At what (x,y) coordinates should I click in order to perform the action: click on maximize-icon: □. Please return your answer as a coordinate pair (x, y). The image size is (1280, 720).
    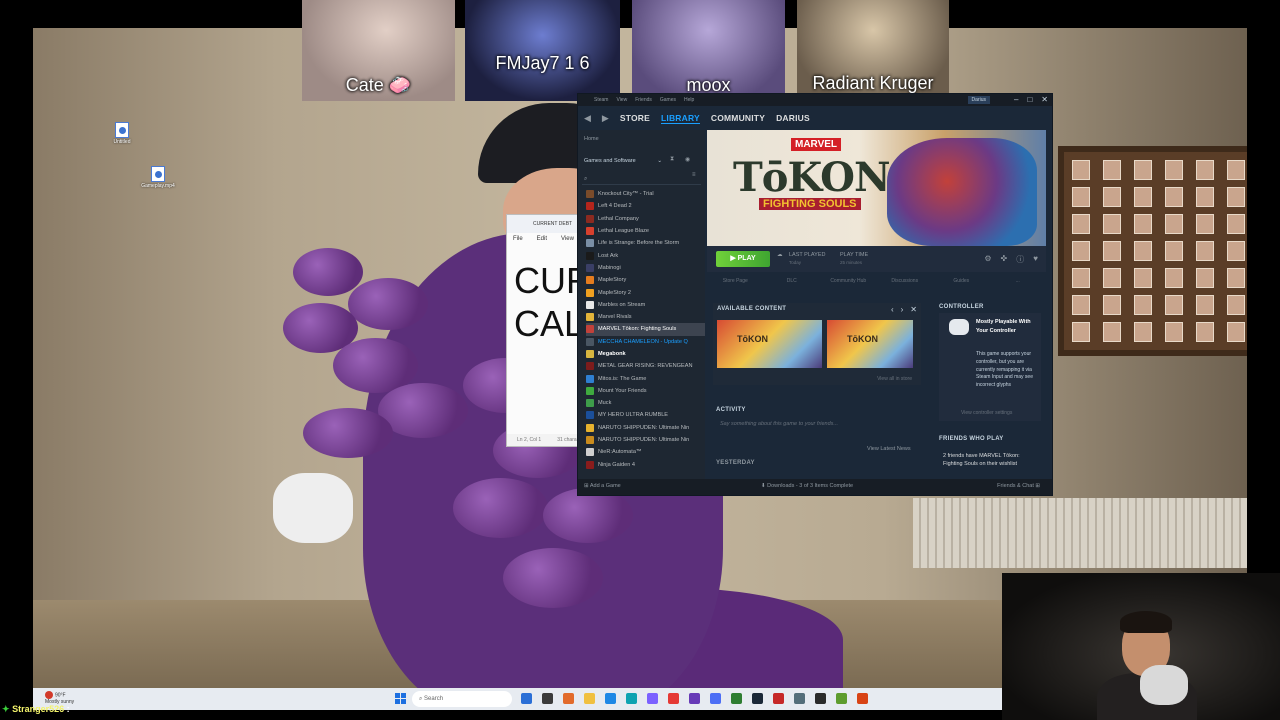
    Looking at the image, I should click on (1029, 99).